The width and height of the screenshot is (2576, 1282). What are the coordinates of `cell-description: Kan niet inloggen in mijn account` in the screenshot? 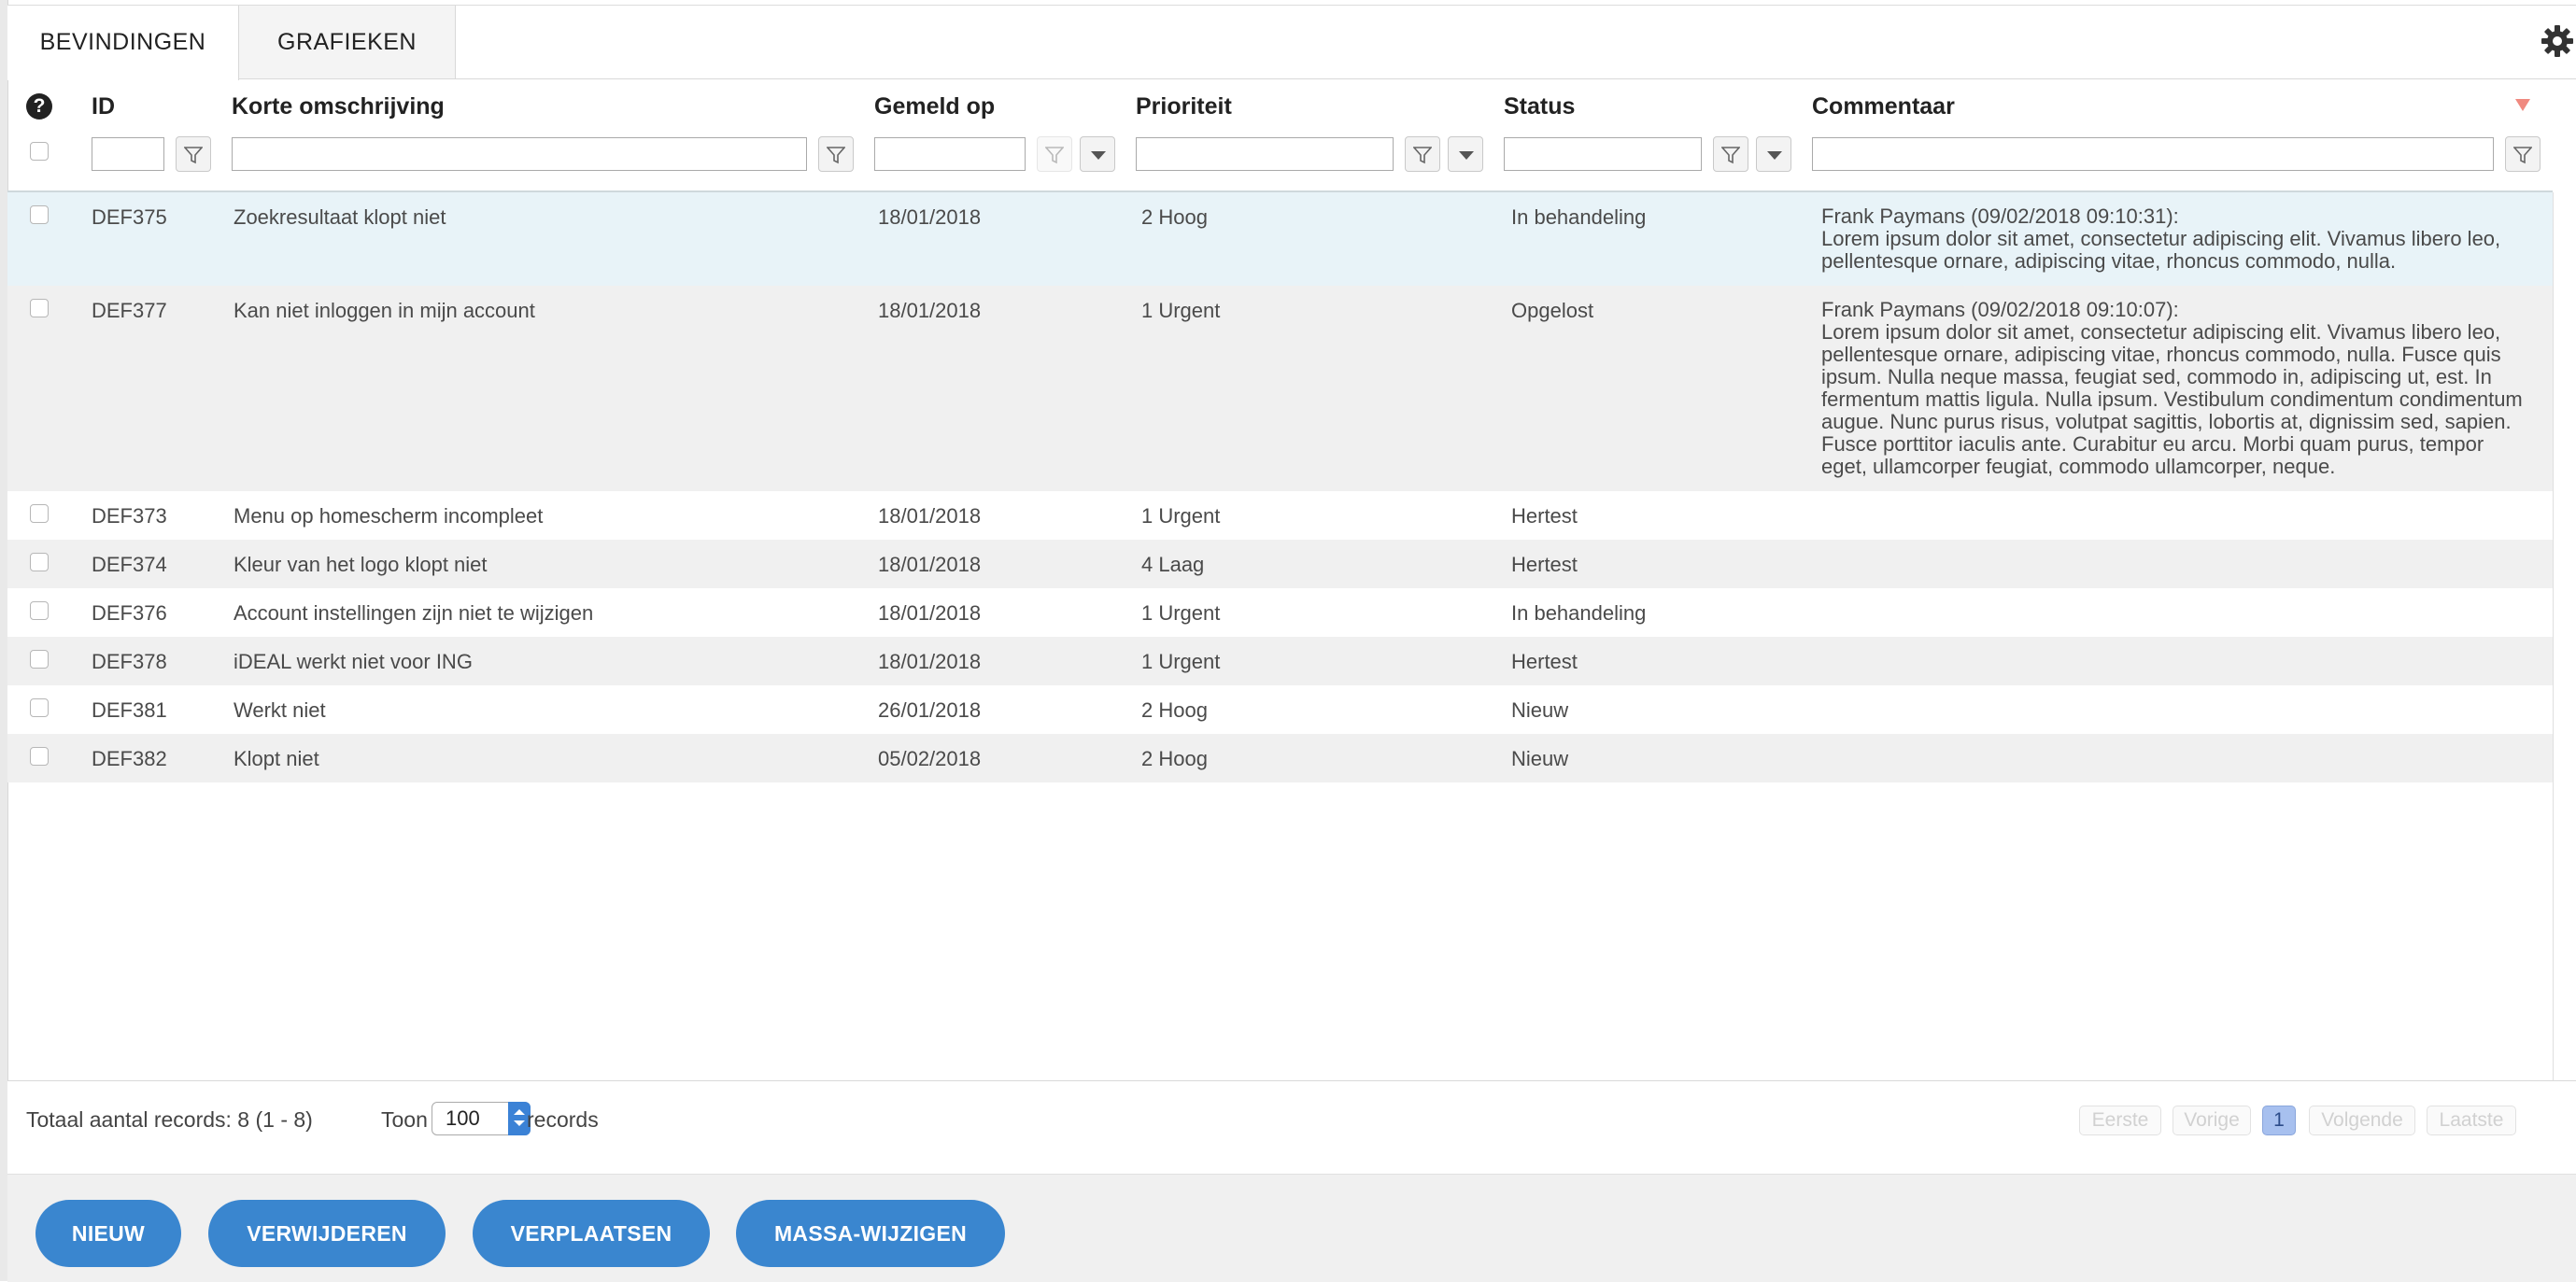 It's located at (384, 310).